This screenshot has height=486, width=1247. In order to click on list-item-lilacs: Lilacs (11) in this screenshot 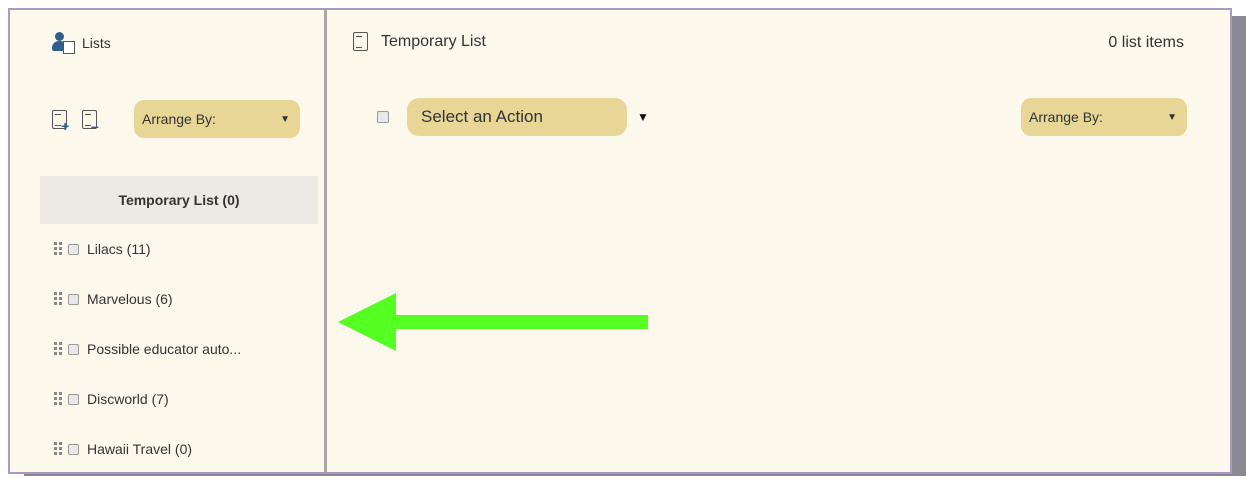, I will do `click(179, 249)`.